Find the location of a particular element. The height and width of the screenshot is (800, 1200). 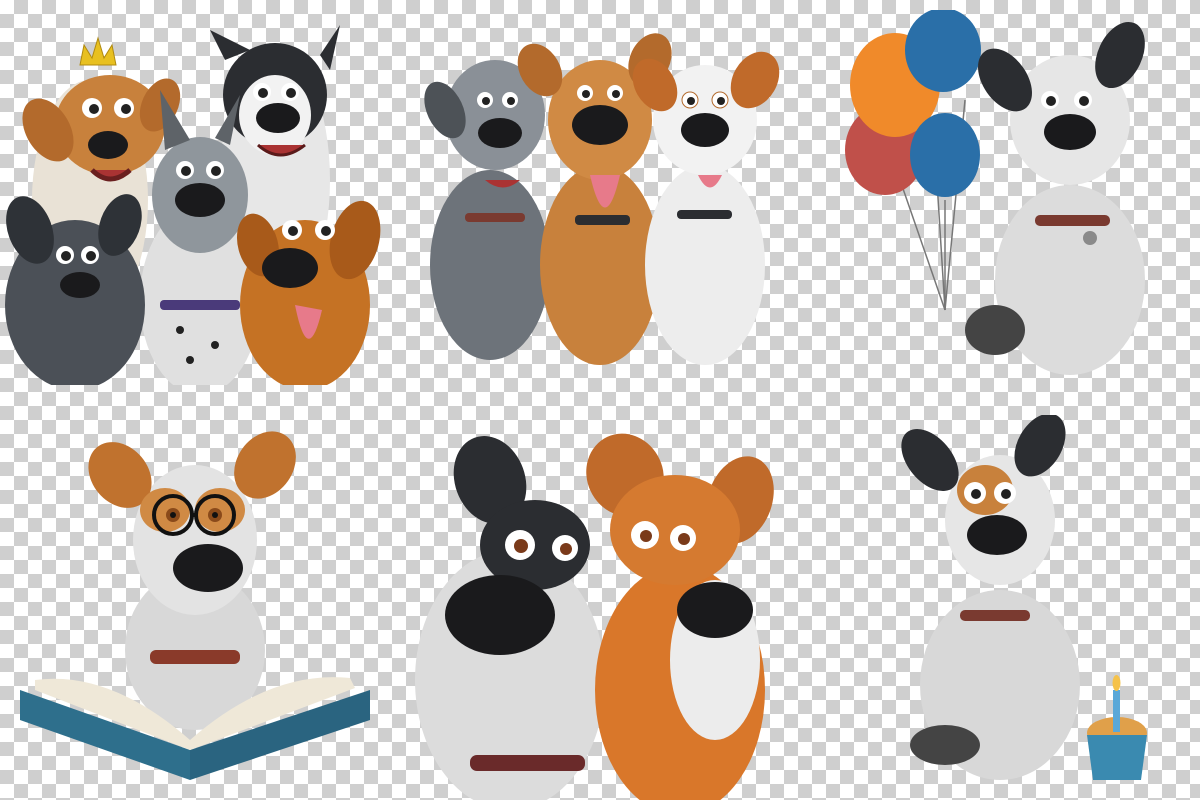

dog-with-balloons is located at coordinates (997, 195).